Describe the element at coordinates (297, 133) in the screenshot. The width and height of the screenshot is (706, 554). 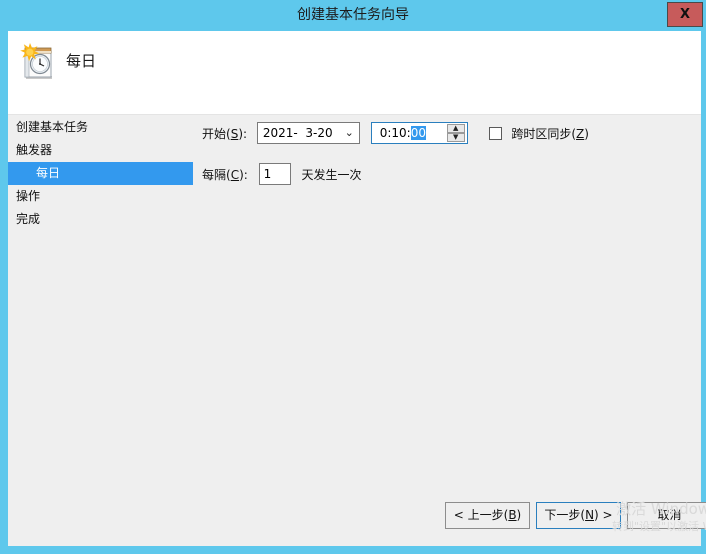
I see `start-date-value: 2021- 3-20` at that location.